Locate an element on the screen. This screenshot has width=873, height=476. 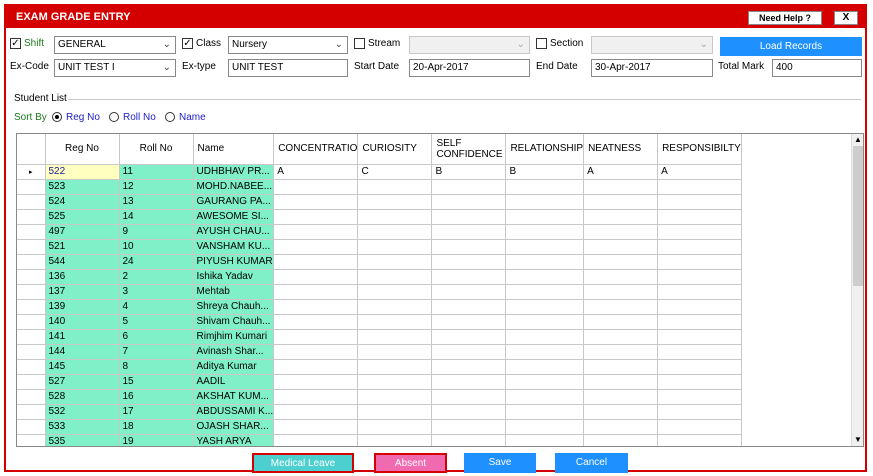
cell-roll-no: 24 is located at coordinates (156, 262).